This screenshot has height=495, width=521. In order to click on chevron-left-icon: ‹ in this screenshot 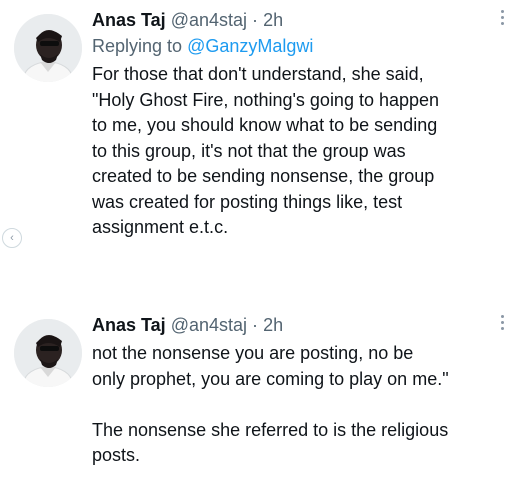, I will do `click(12, 238)`.